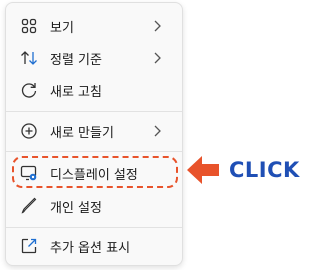  Describe the element at coordinates (76, 208) in the screenshot. I see `menu-item-label: 개인 설정` at that location.